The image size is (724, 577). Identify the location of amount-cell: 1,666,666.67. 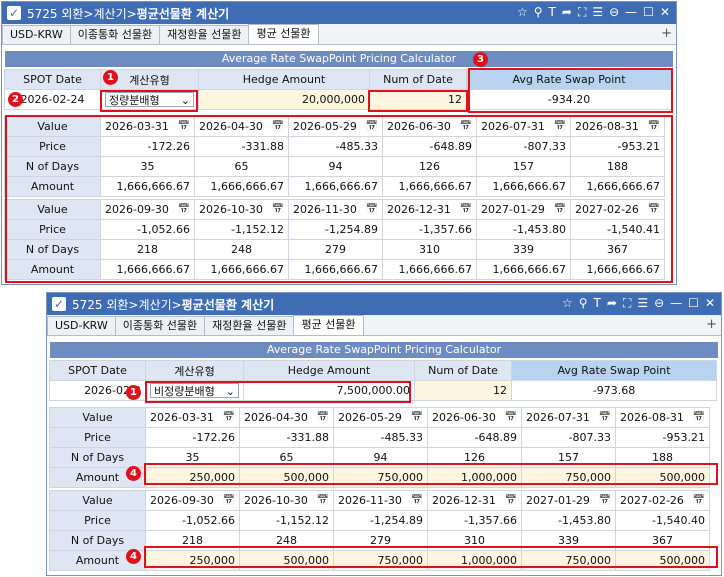
(523, 269).